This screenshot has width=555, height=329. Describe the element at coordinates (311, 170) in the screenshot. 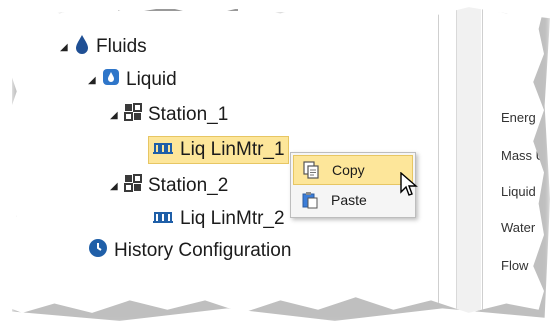

I see `copy-icon` at that location.